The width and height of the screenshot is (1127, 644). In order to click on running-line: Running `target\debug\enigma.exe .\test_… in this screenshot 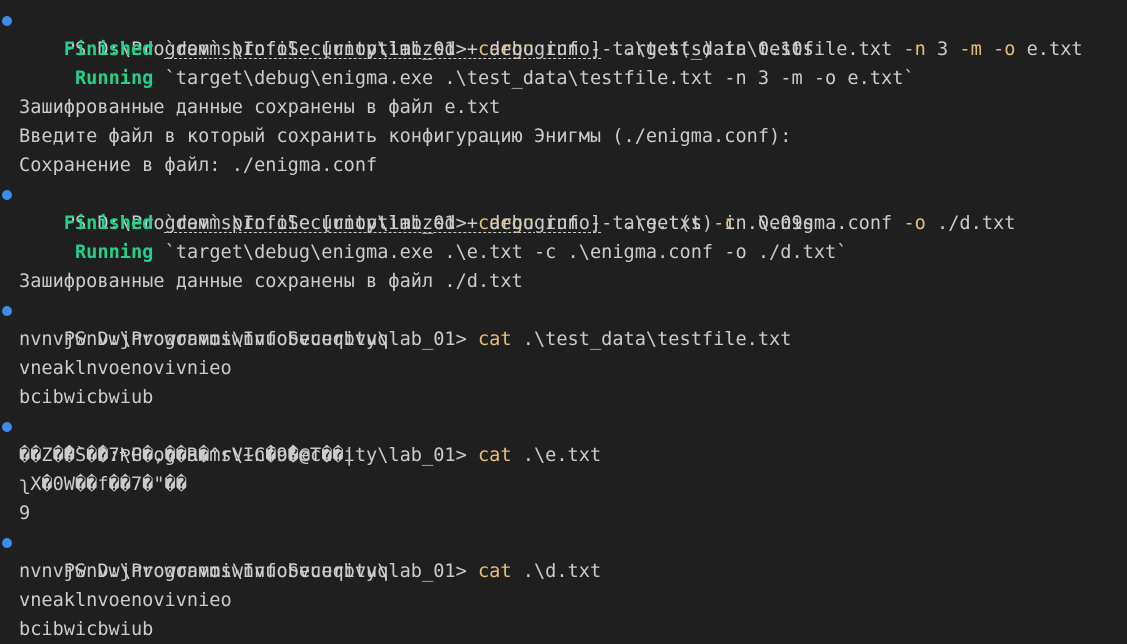, I will do `click(573, 78)`.